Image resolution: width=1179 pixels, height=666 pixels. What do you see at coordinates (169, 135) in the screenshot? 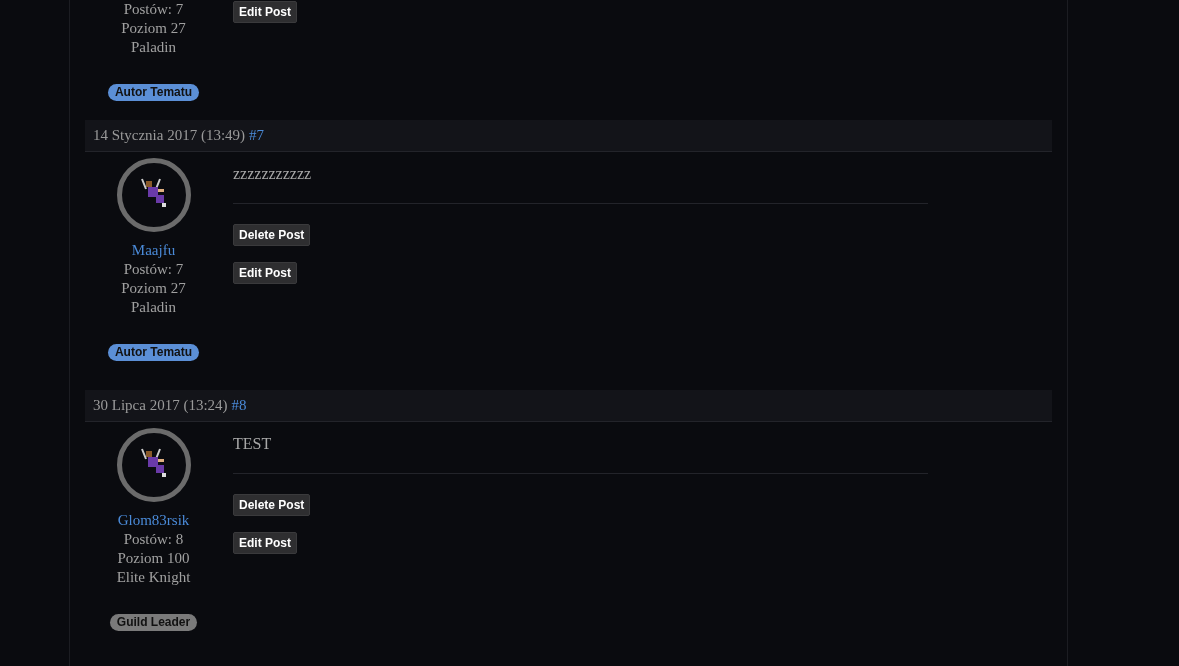
I see `post-date: 14 Stycznia 2017 (13:49)` at bounding box center [169, 135].